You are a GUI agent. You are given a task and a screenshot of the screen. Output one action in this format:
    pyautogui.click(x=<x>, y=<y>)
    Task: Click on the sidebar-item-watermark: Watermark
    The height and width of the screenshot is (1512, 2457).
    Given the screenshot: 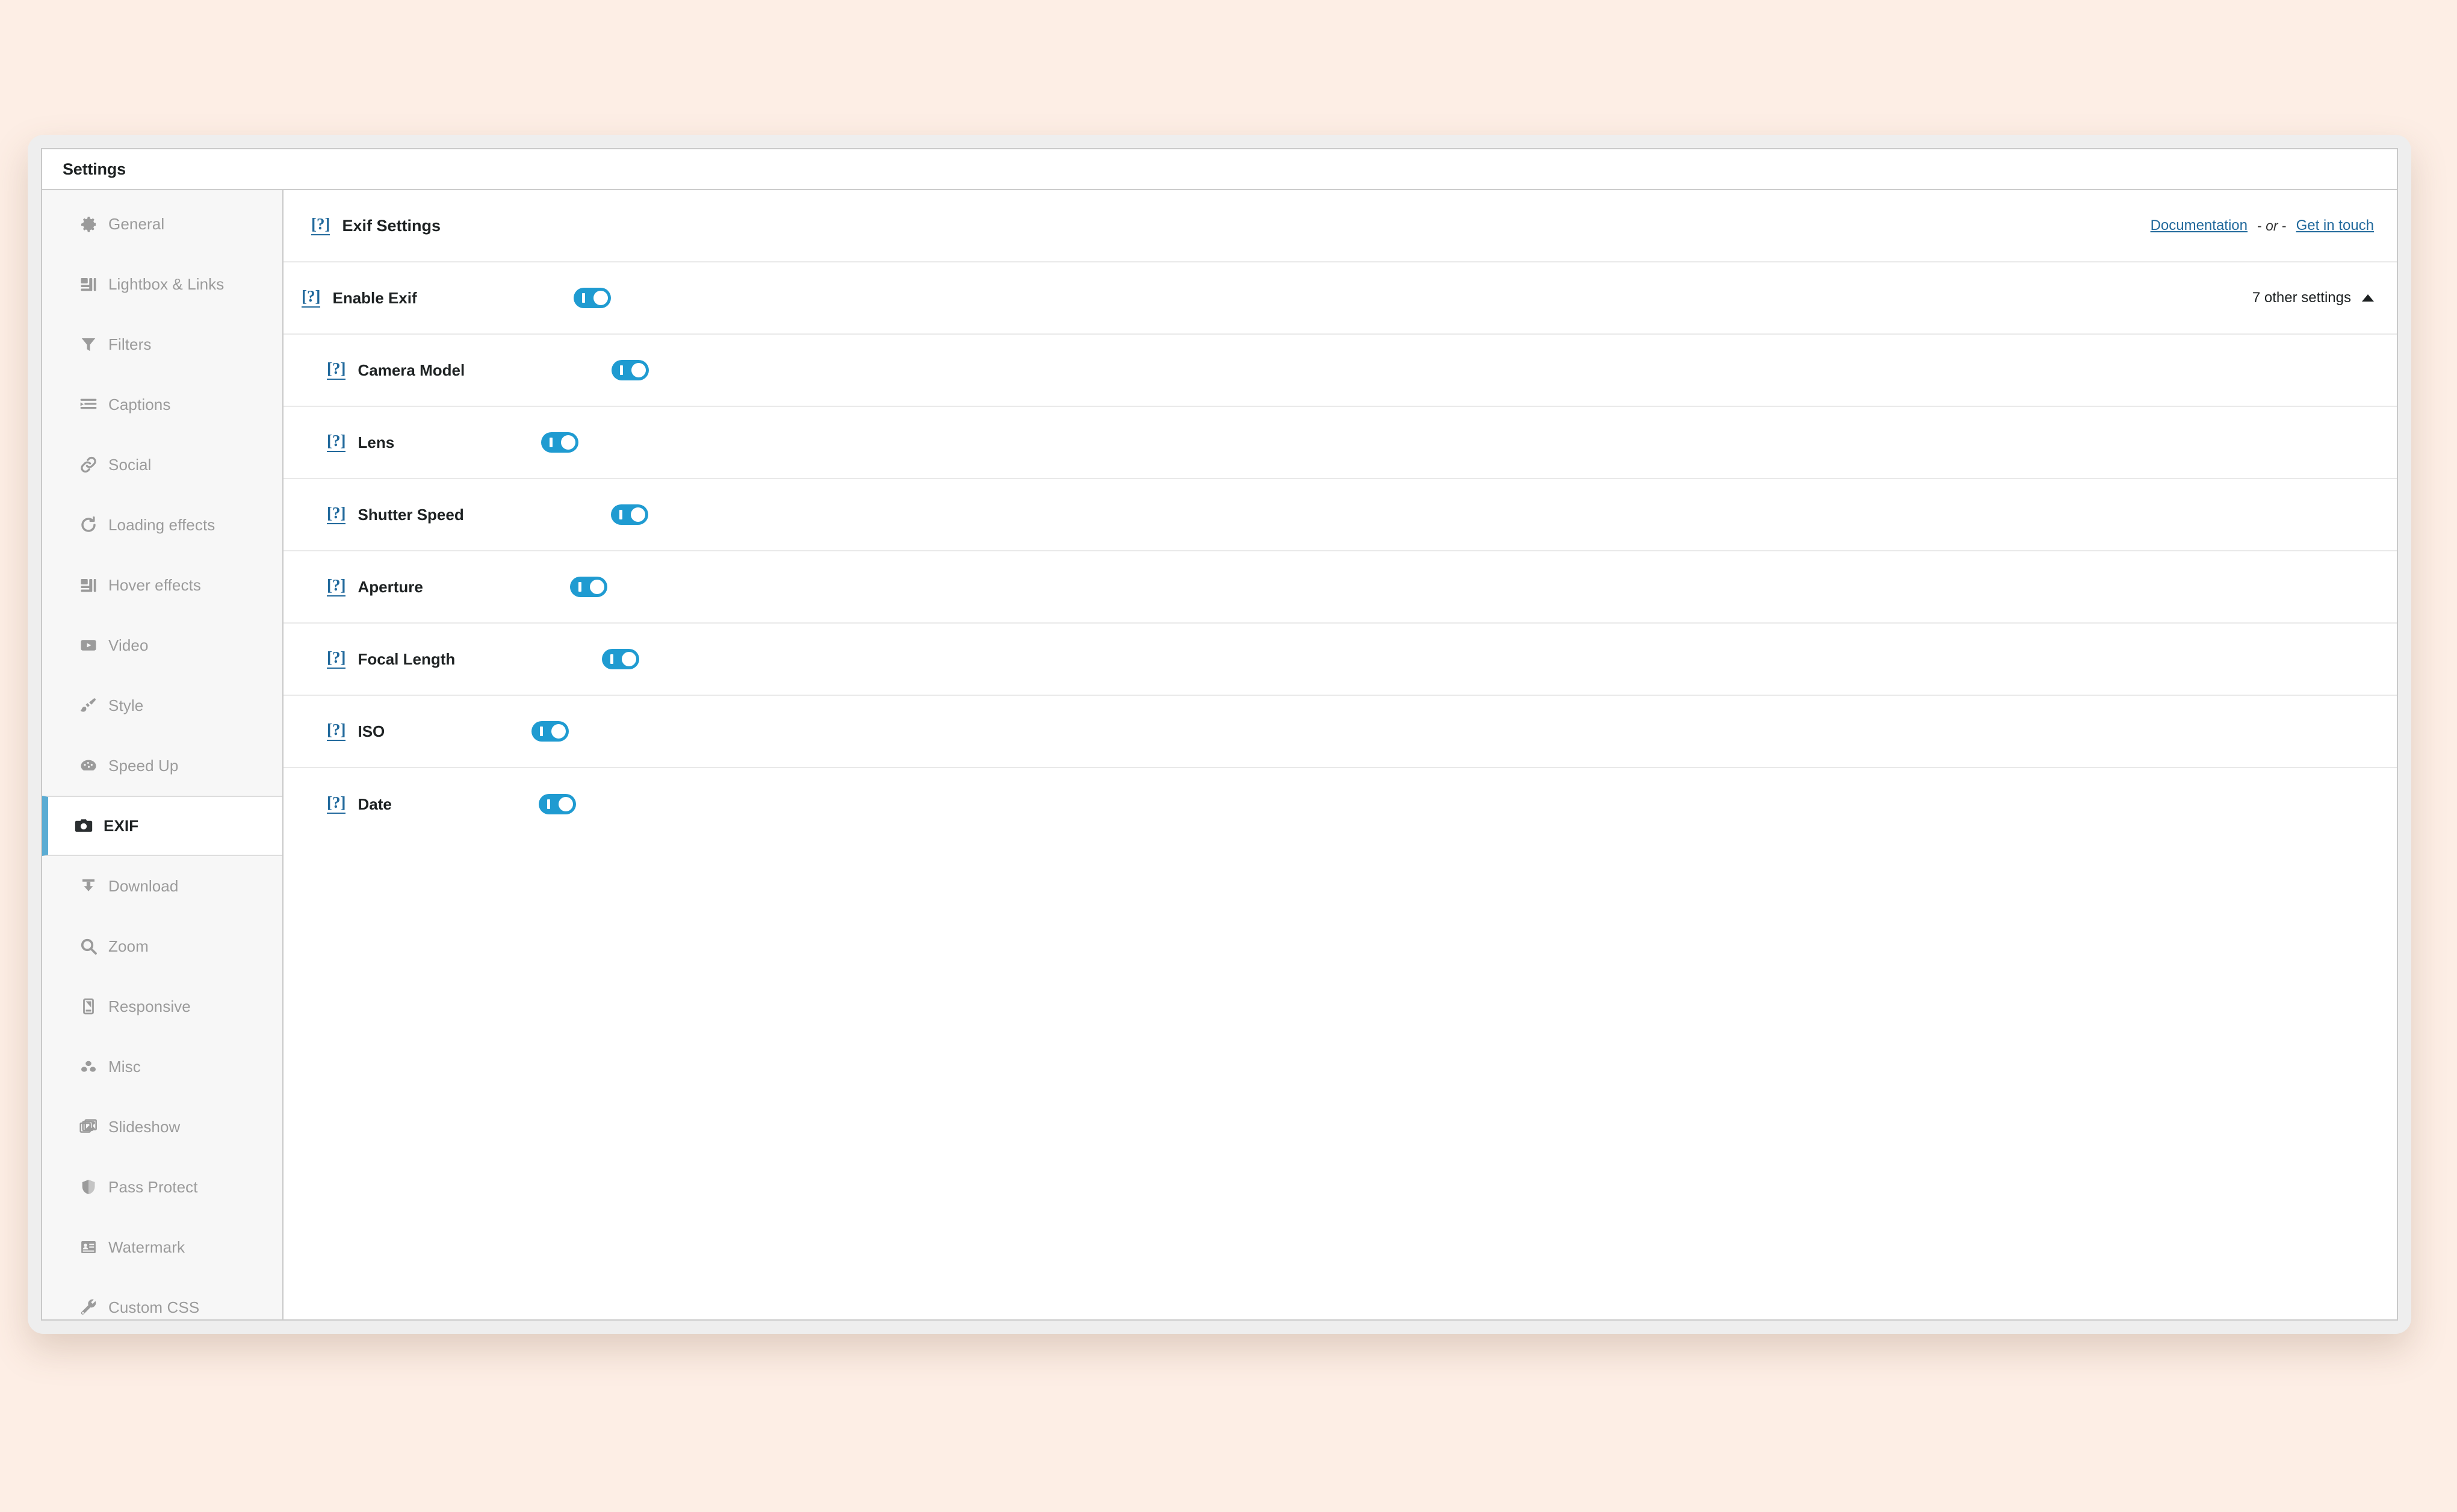 What is the action you would take?
    pyautogui.click(x=162, y=1247)
    